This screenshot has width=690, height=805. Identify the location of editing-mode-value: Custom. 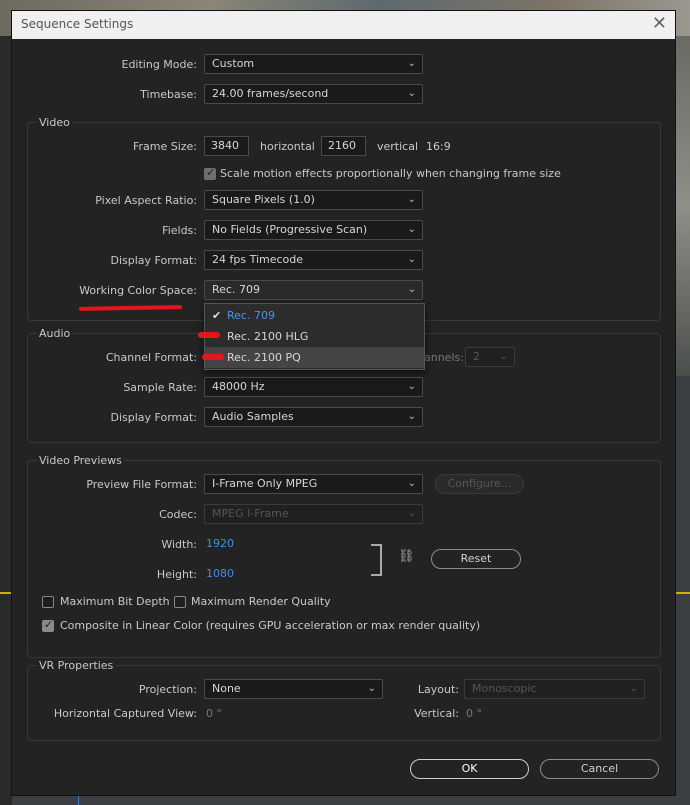
(233, 63).